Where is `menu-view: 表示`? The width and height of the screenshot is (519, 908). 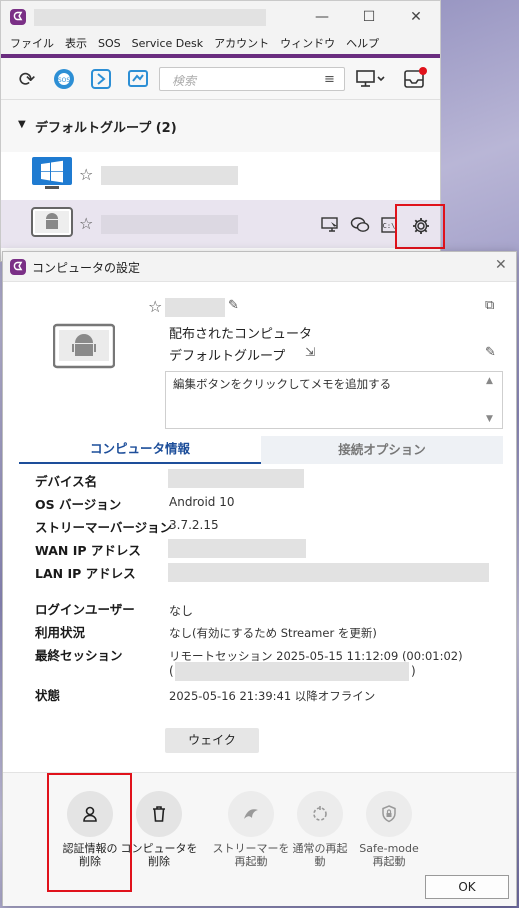 menu-view: 表示 is located at coordinates (76, 44).